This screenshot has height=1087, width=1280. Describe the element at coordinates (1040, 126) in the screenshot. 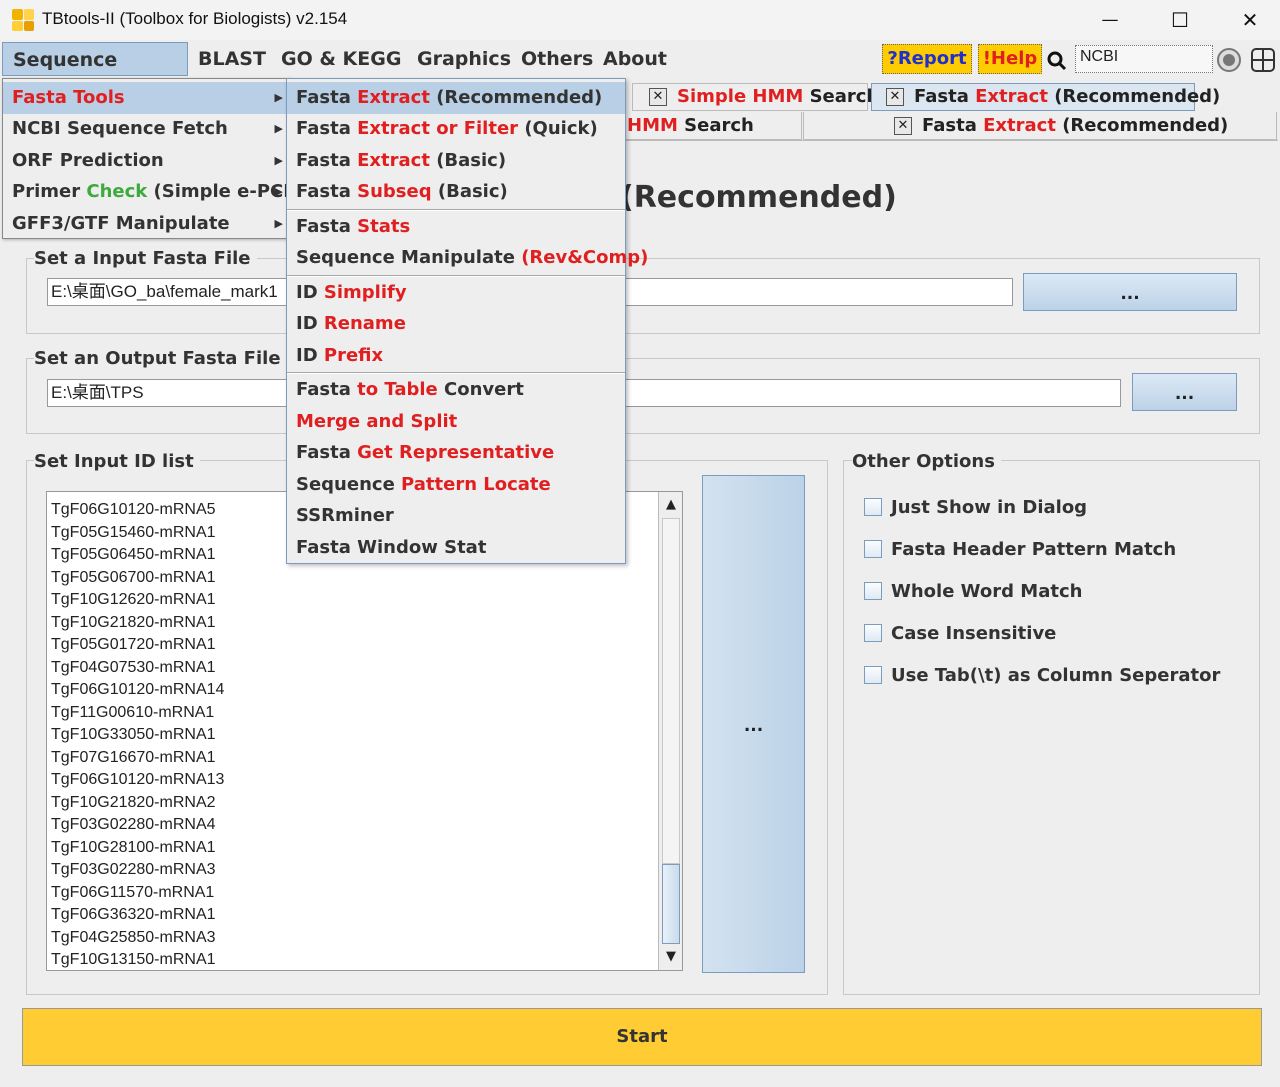

I see `tab-fasta-extract-active: ✕ Fasta Extract (Recommended)` at that location.